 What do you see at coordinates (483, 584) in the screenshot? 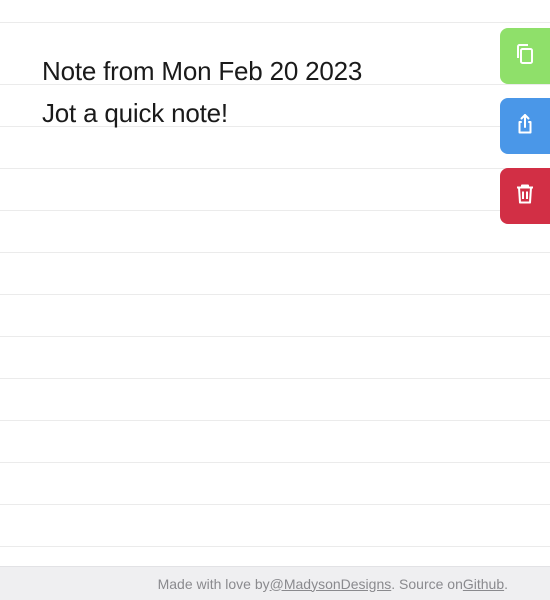
I see `github-link: Github` at bounding box center [483, 584].